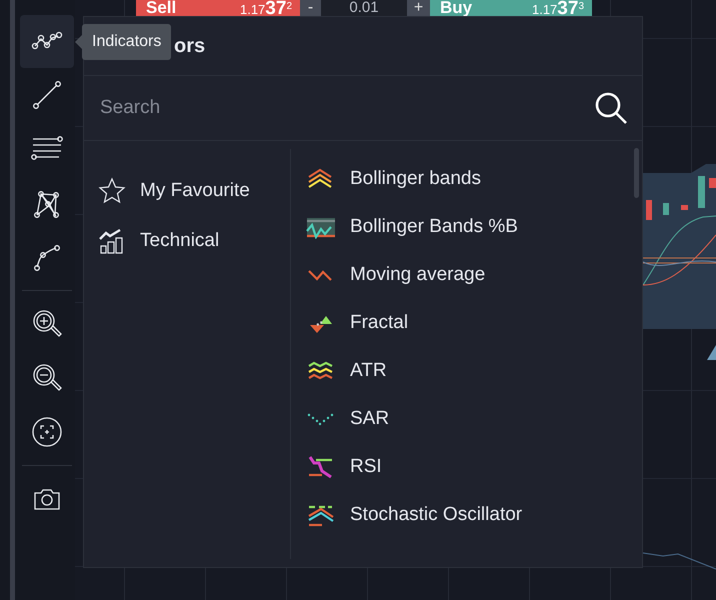 Image resolution: width=716 pixels, height=600 pixels. Describe the element at coordinates (474, 515) in the screenshot. I see `indicator-item: Stochastic Oscillator` at that location.